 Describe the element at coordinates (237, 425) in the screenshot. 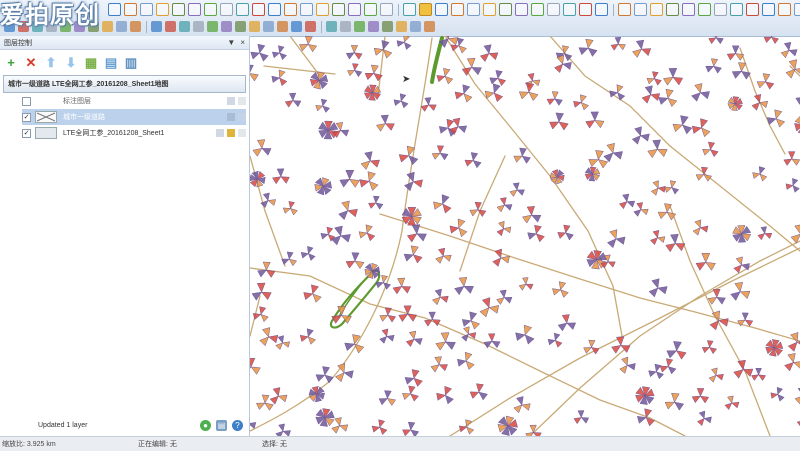

I see `help-icon: ?` at that location.